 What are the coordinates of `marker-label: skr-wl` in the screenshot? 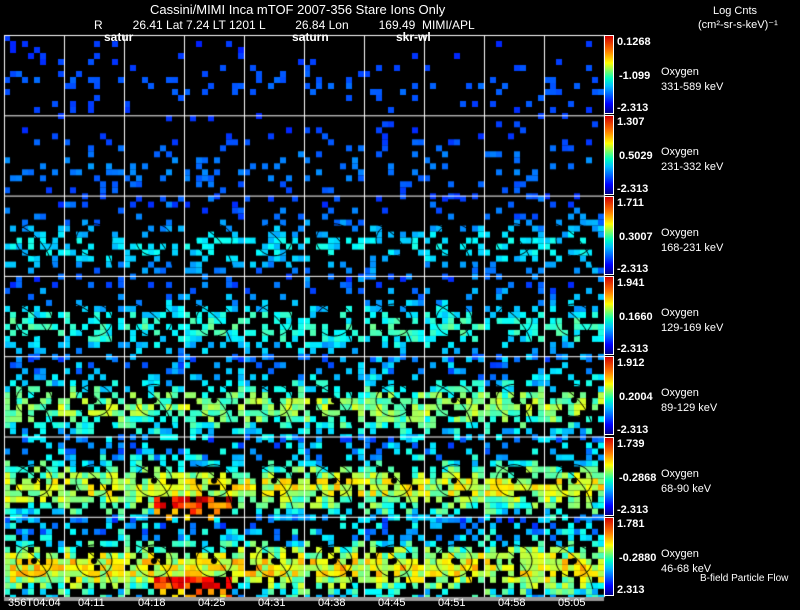 It's located at (413, 37).